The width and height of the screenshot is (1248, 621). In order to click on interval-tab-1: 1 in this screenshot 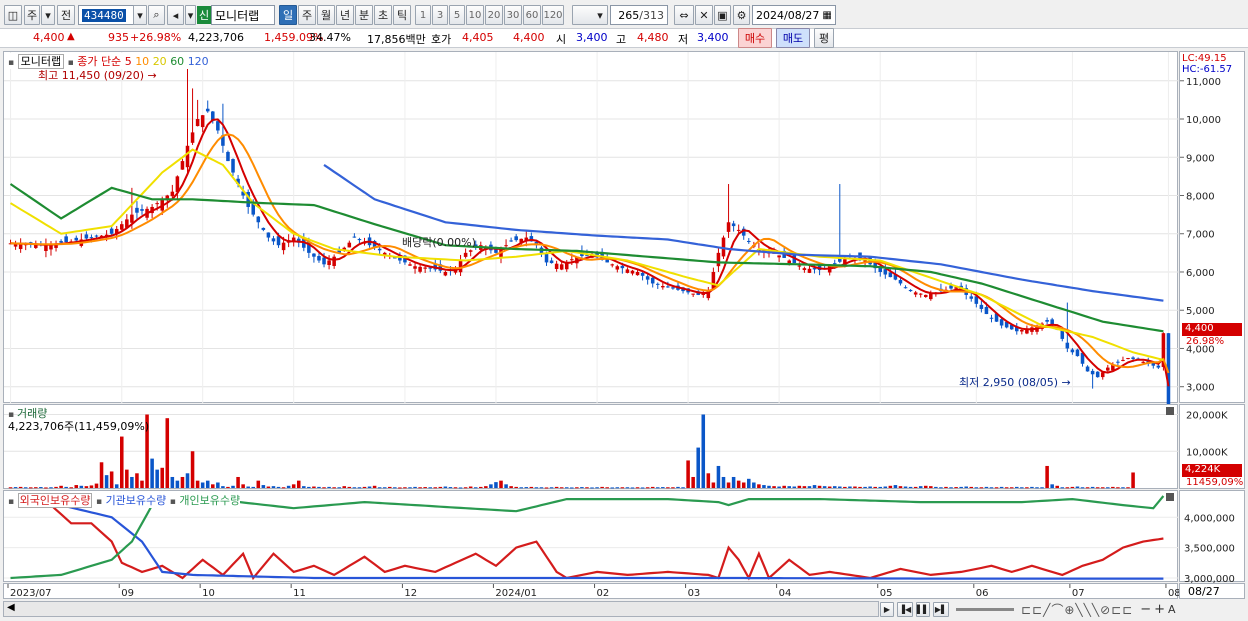, I will do `click(423, 15)`.